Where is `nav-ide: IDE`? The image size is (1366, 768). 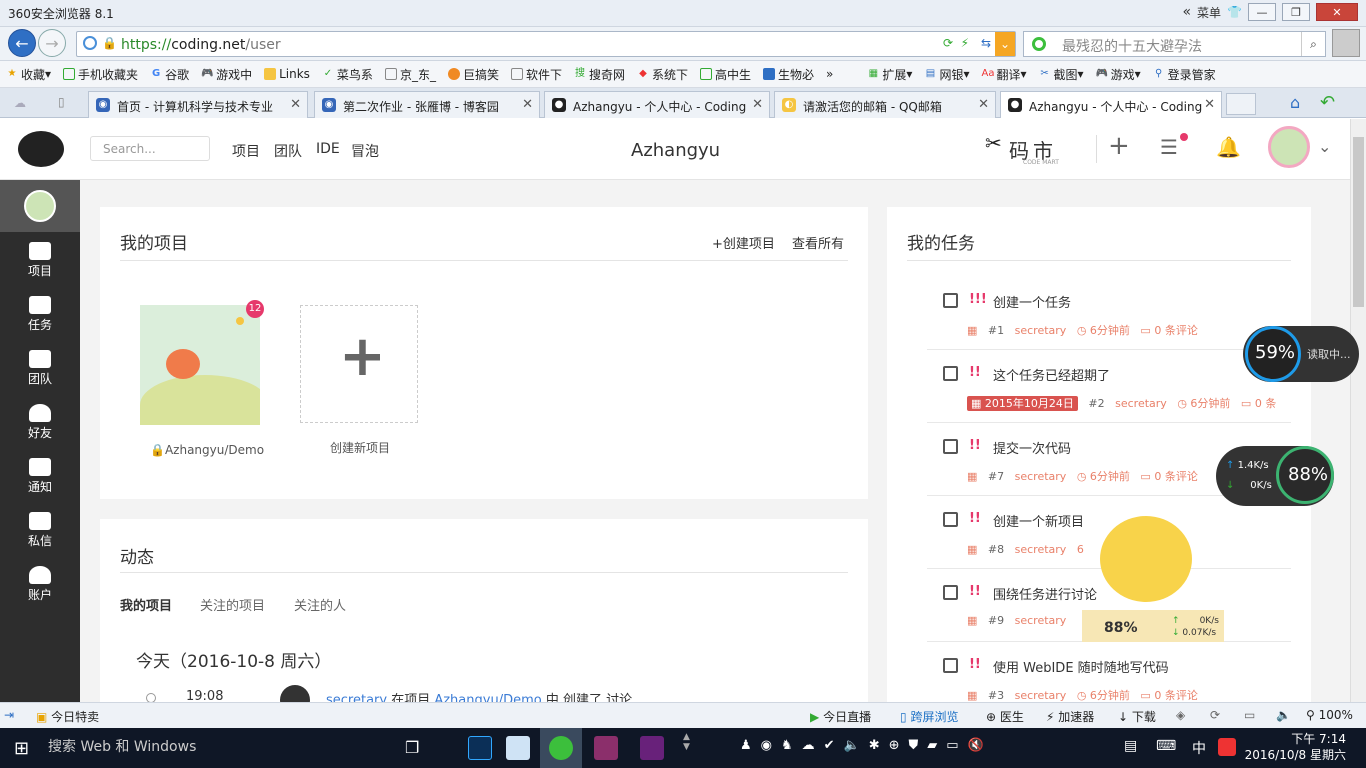 nav-ide: IDE is located at coordinates (328, 149).